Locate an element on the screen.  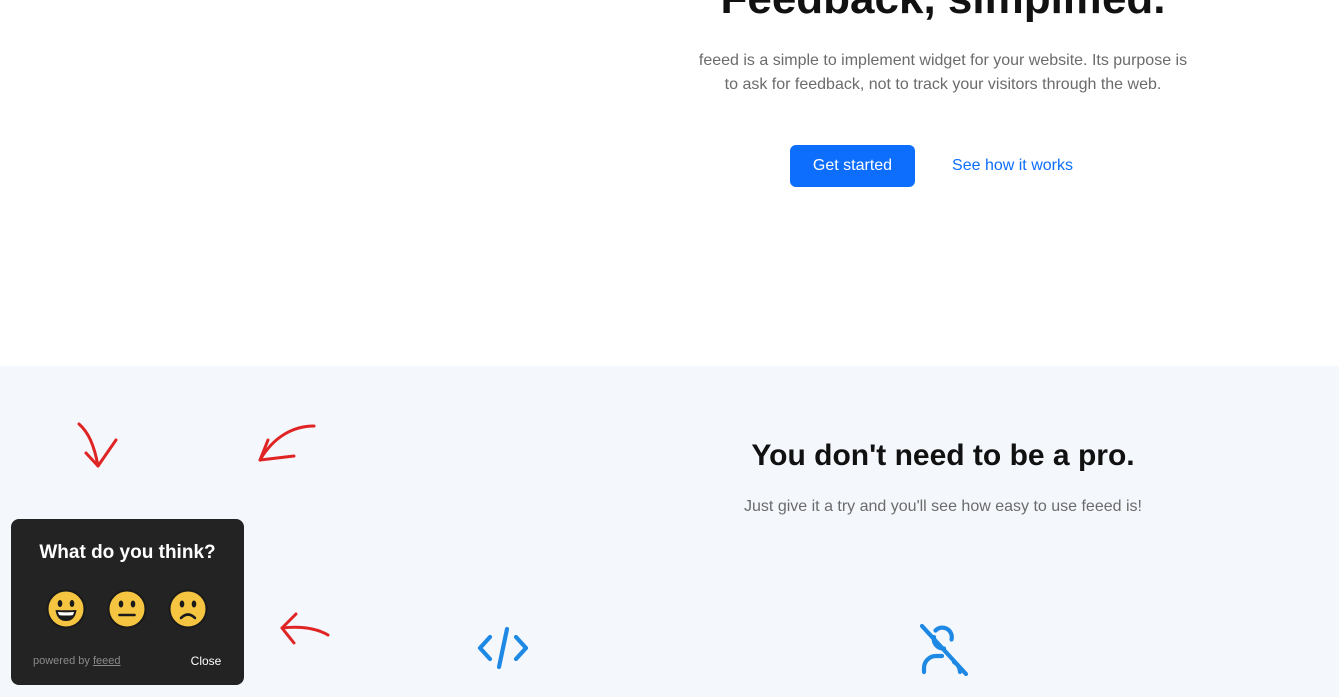
widget-question: What do you think? is located at coordinates (127, 552).